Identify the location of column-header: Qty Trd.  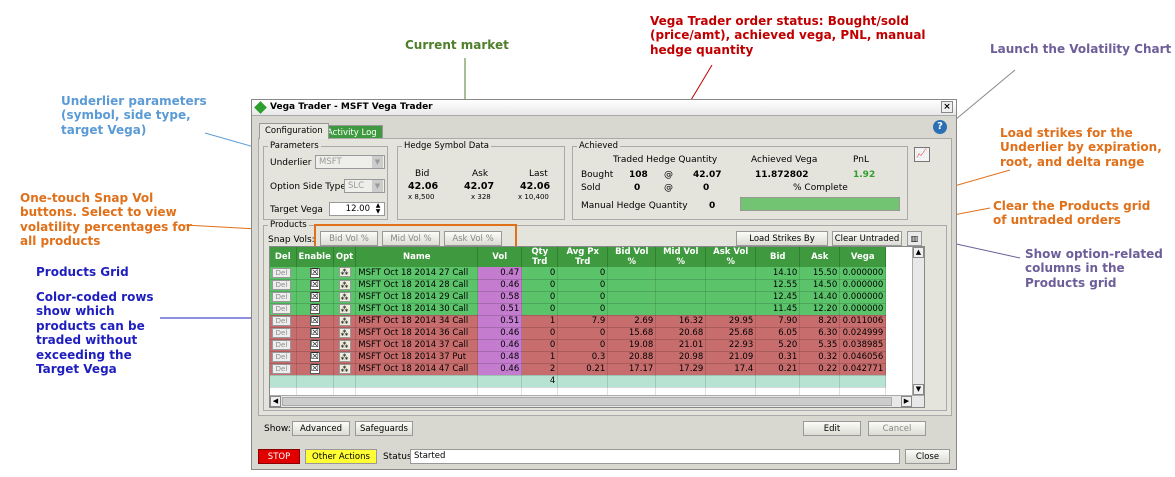
(540, 257).